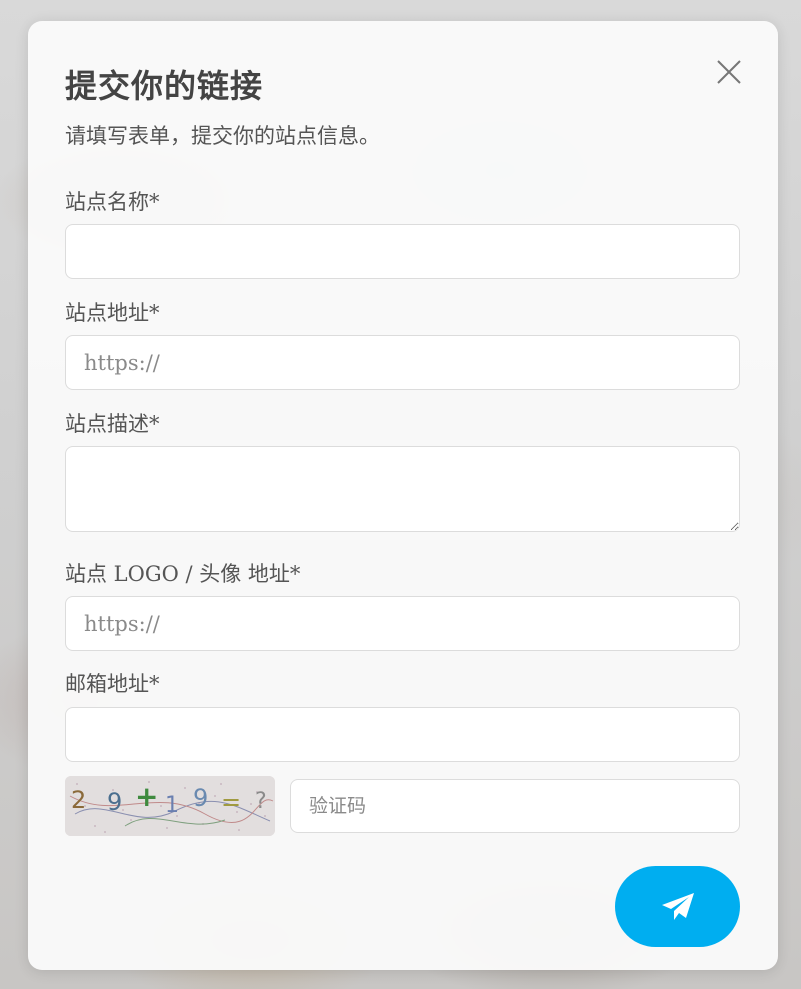 The image size is (801, 989). I want to click on close-icon, so click(729, 72).